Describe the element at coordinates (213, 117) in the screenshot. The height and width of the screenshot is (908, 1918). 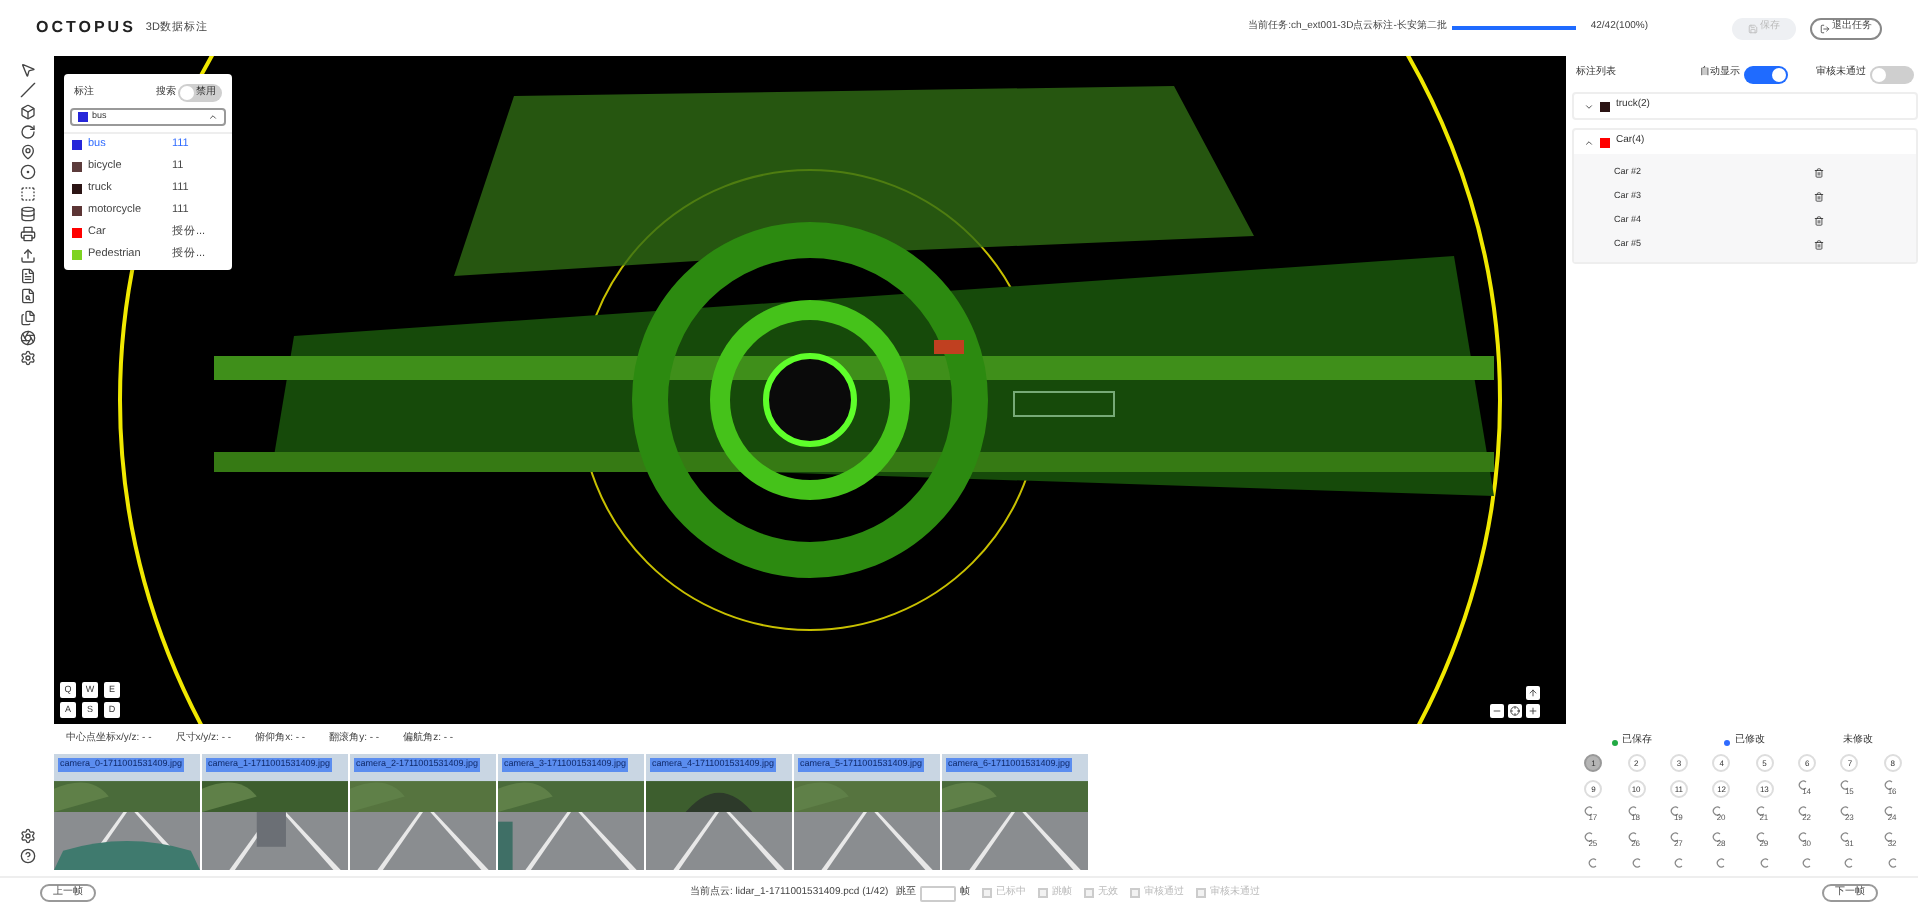
I see `caret-icon` at that location.